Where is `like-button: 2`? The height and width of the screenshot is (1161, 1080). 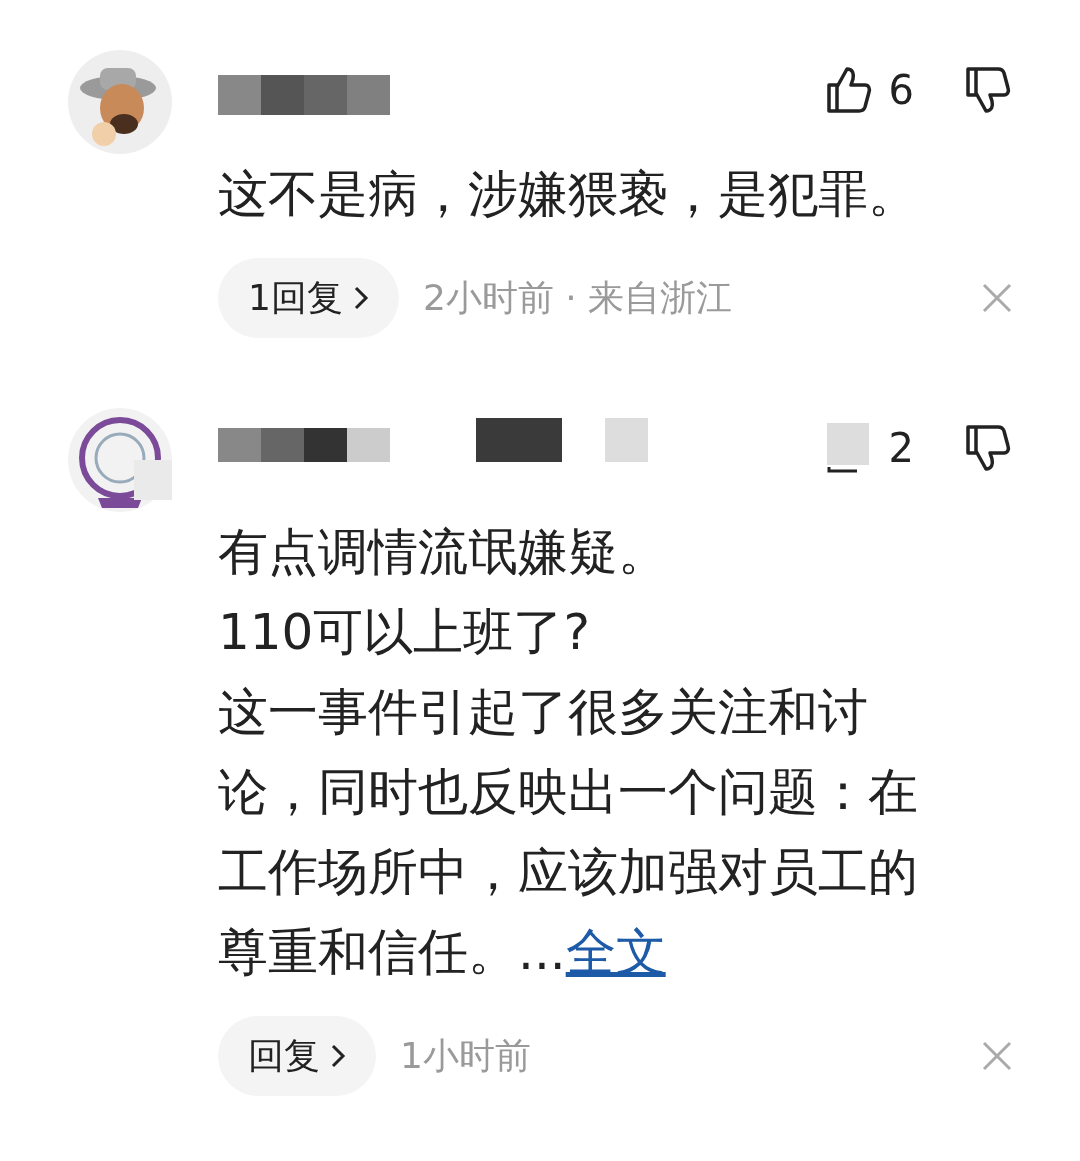
like-button: 2 is located at coordinates (868, 448).